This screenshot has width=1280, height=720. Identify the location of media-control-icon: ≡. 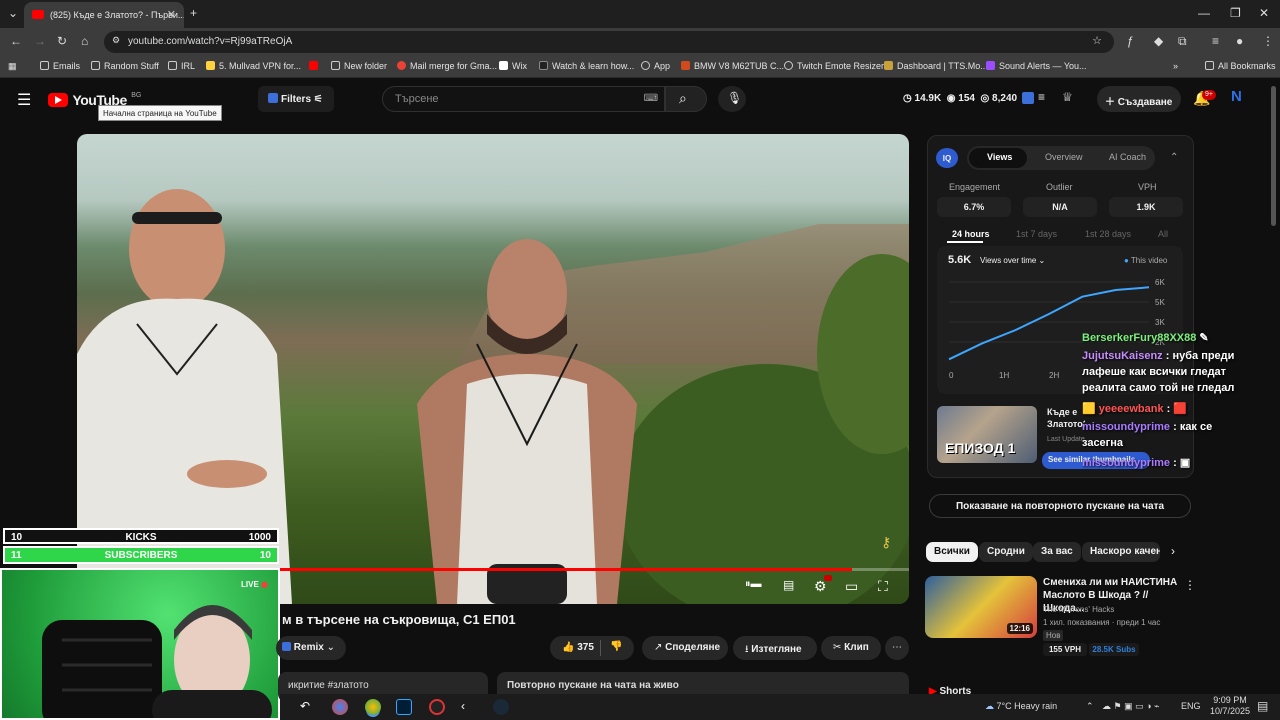
(1215, 41).